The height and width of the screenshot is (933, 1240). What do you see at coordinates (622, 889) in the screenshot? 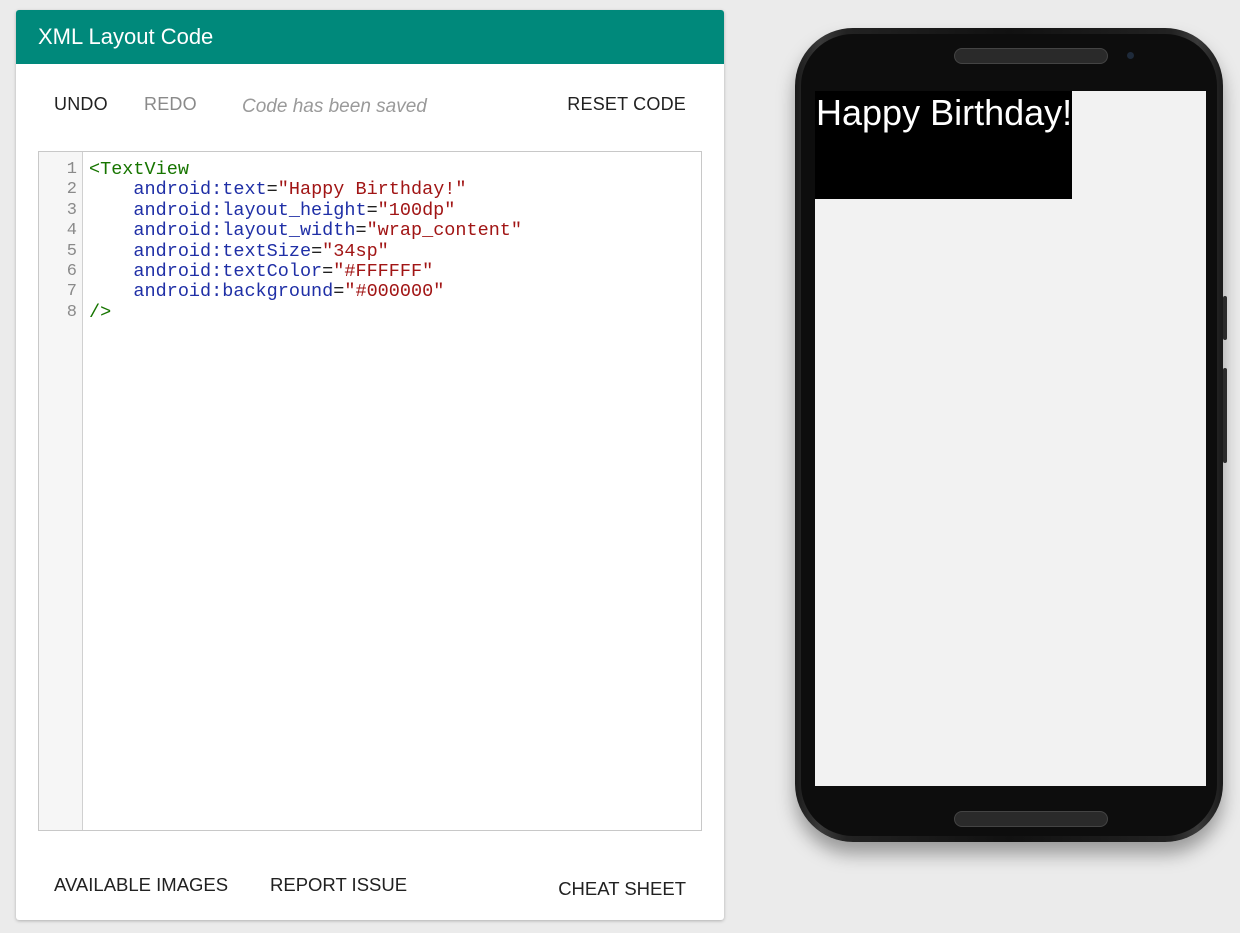
I see `cheat-sheet-button: CHEAT SHEET` at bounding box center [622, 889].